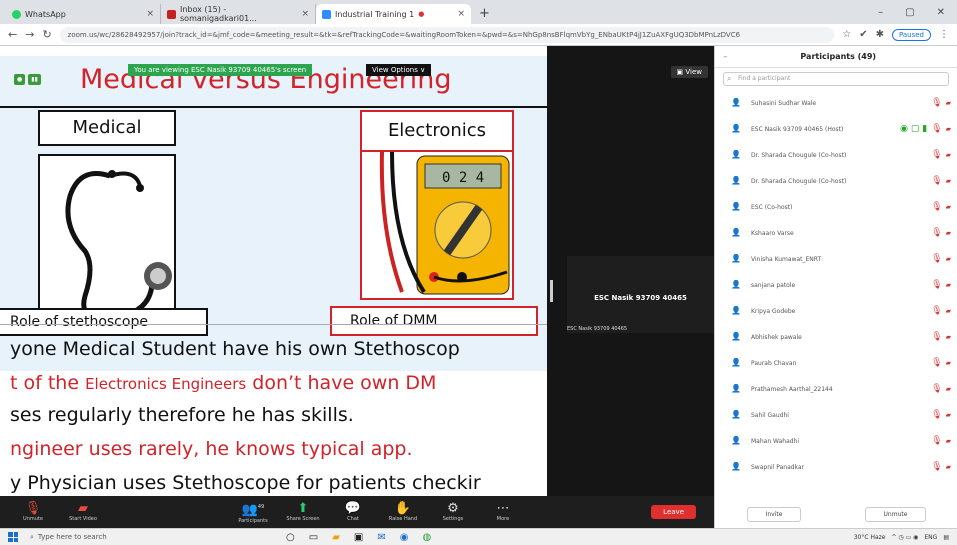  I want to click on system-tray: 30°C Haze ^ ◷ ▭ ◉ ENG ▤, so click(905, 537).